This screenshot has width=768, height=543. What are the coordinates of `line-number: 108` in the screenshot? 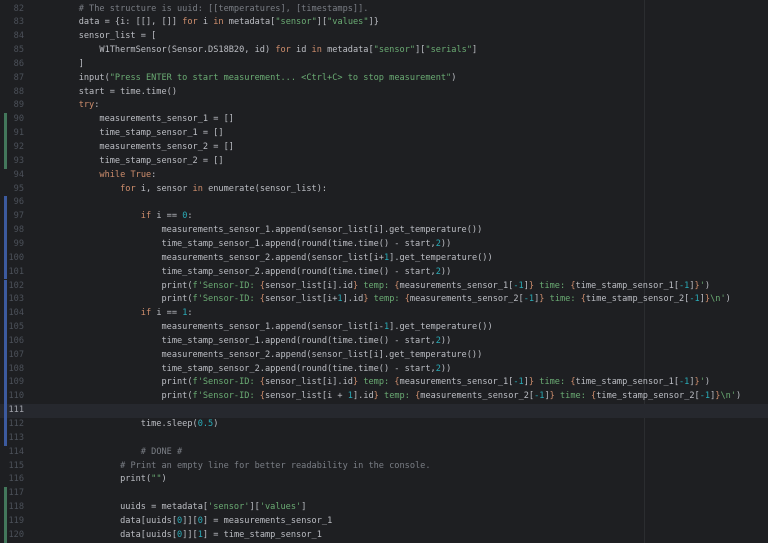 It's located at (16, 368).